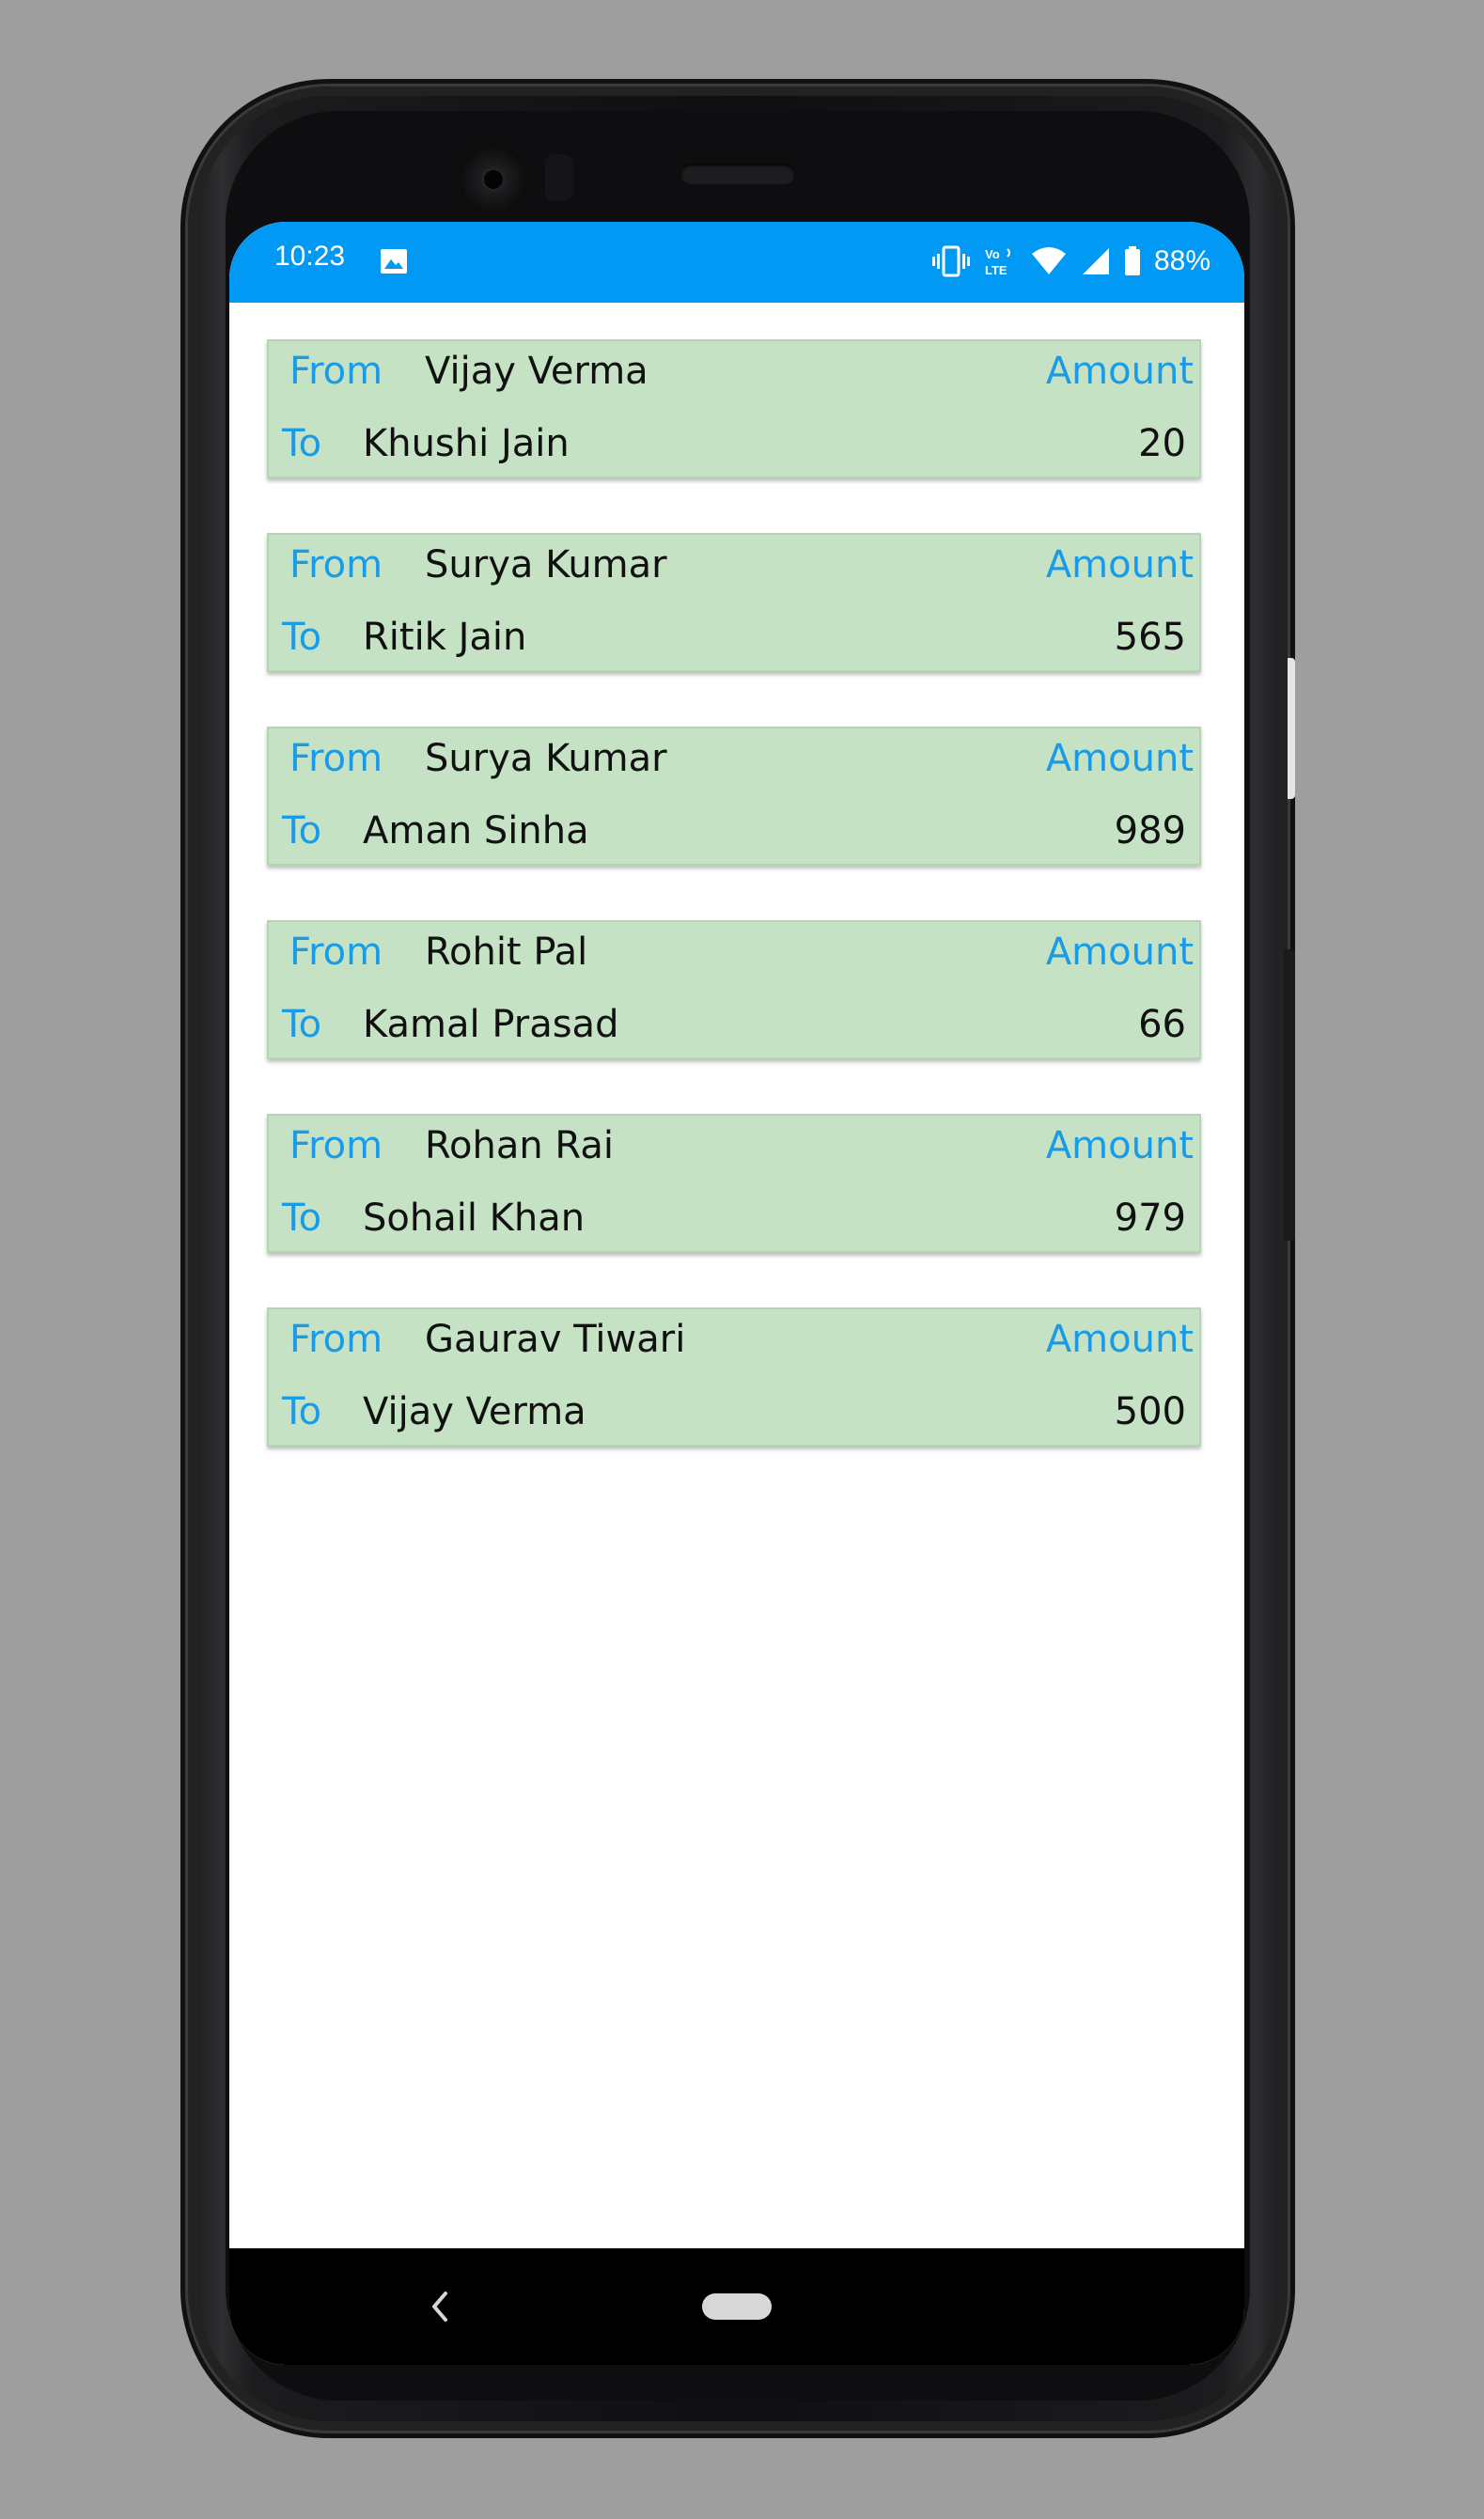  Describe the element at coordinates (474, 1411) in the screenshot. I see `to-name: Vijay Verma` at that location.